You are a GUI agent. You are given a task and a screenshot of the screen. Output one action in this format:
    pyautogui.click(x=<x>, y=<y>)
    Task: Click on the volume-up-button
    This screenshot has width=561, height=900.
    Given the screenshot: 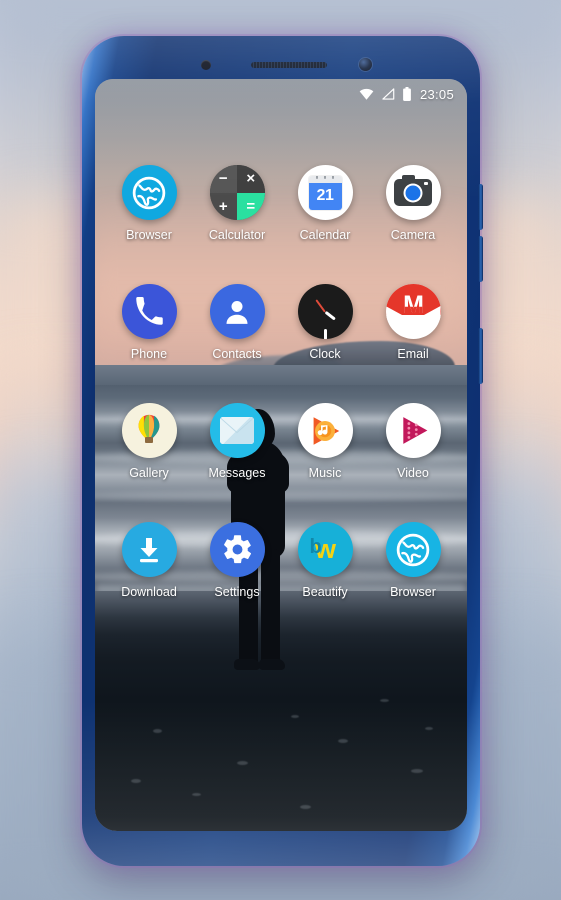 What is the action you would take?
    pyautogui.click(x=480, y=207)
    